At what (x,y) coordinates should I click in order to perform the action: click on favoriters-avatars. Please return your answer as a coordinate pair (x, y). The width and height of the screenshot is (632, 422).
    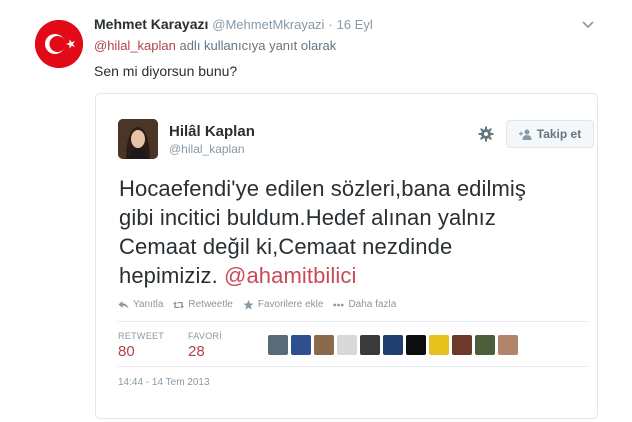
    Looking at the image, I should click on (393, 345).